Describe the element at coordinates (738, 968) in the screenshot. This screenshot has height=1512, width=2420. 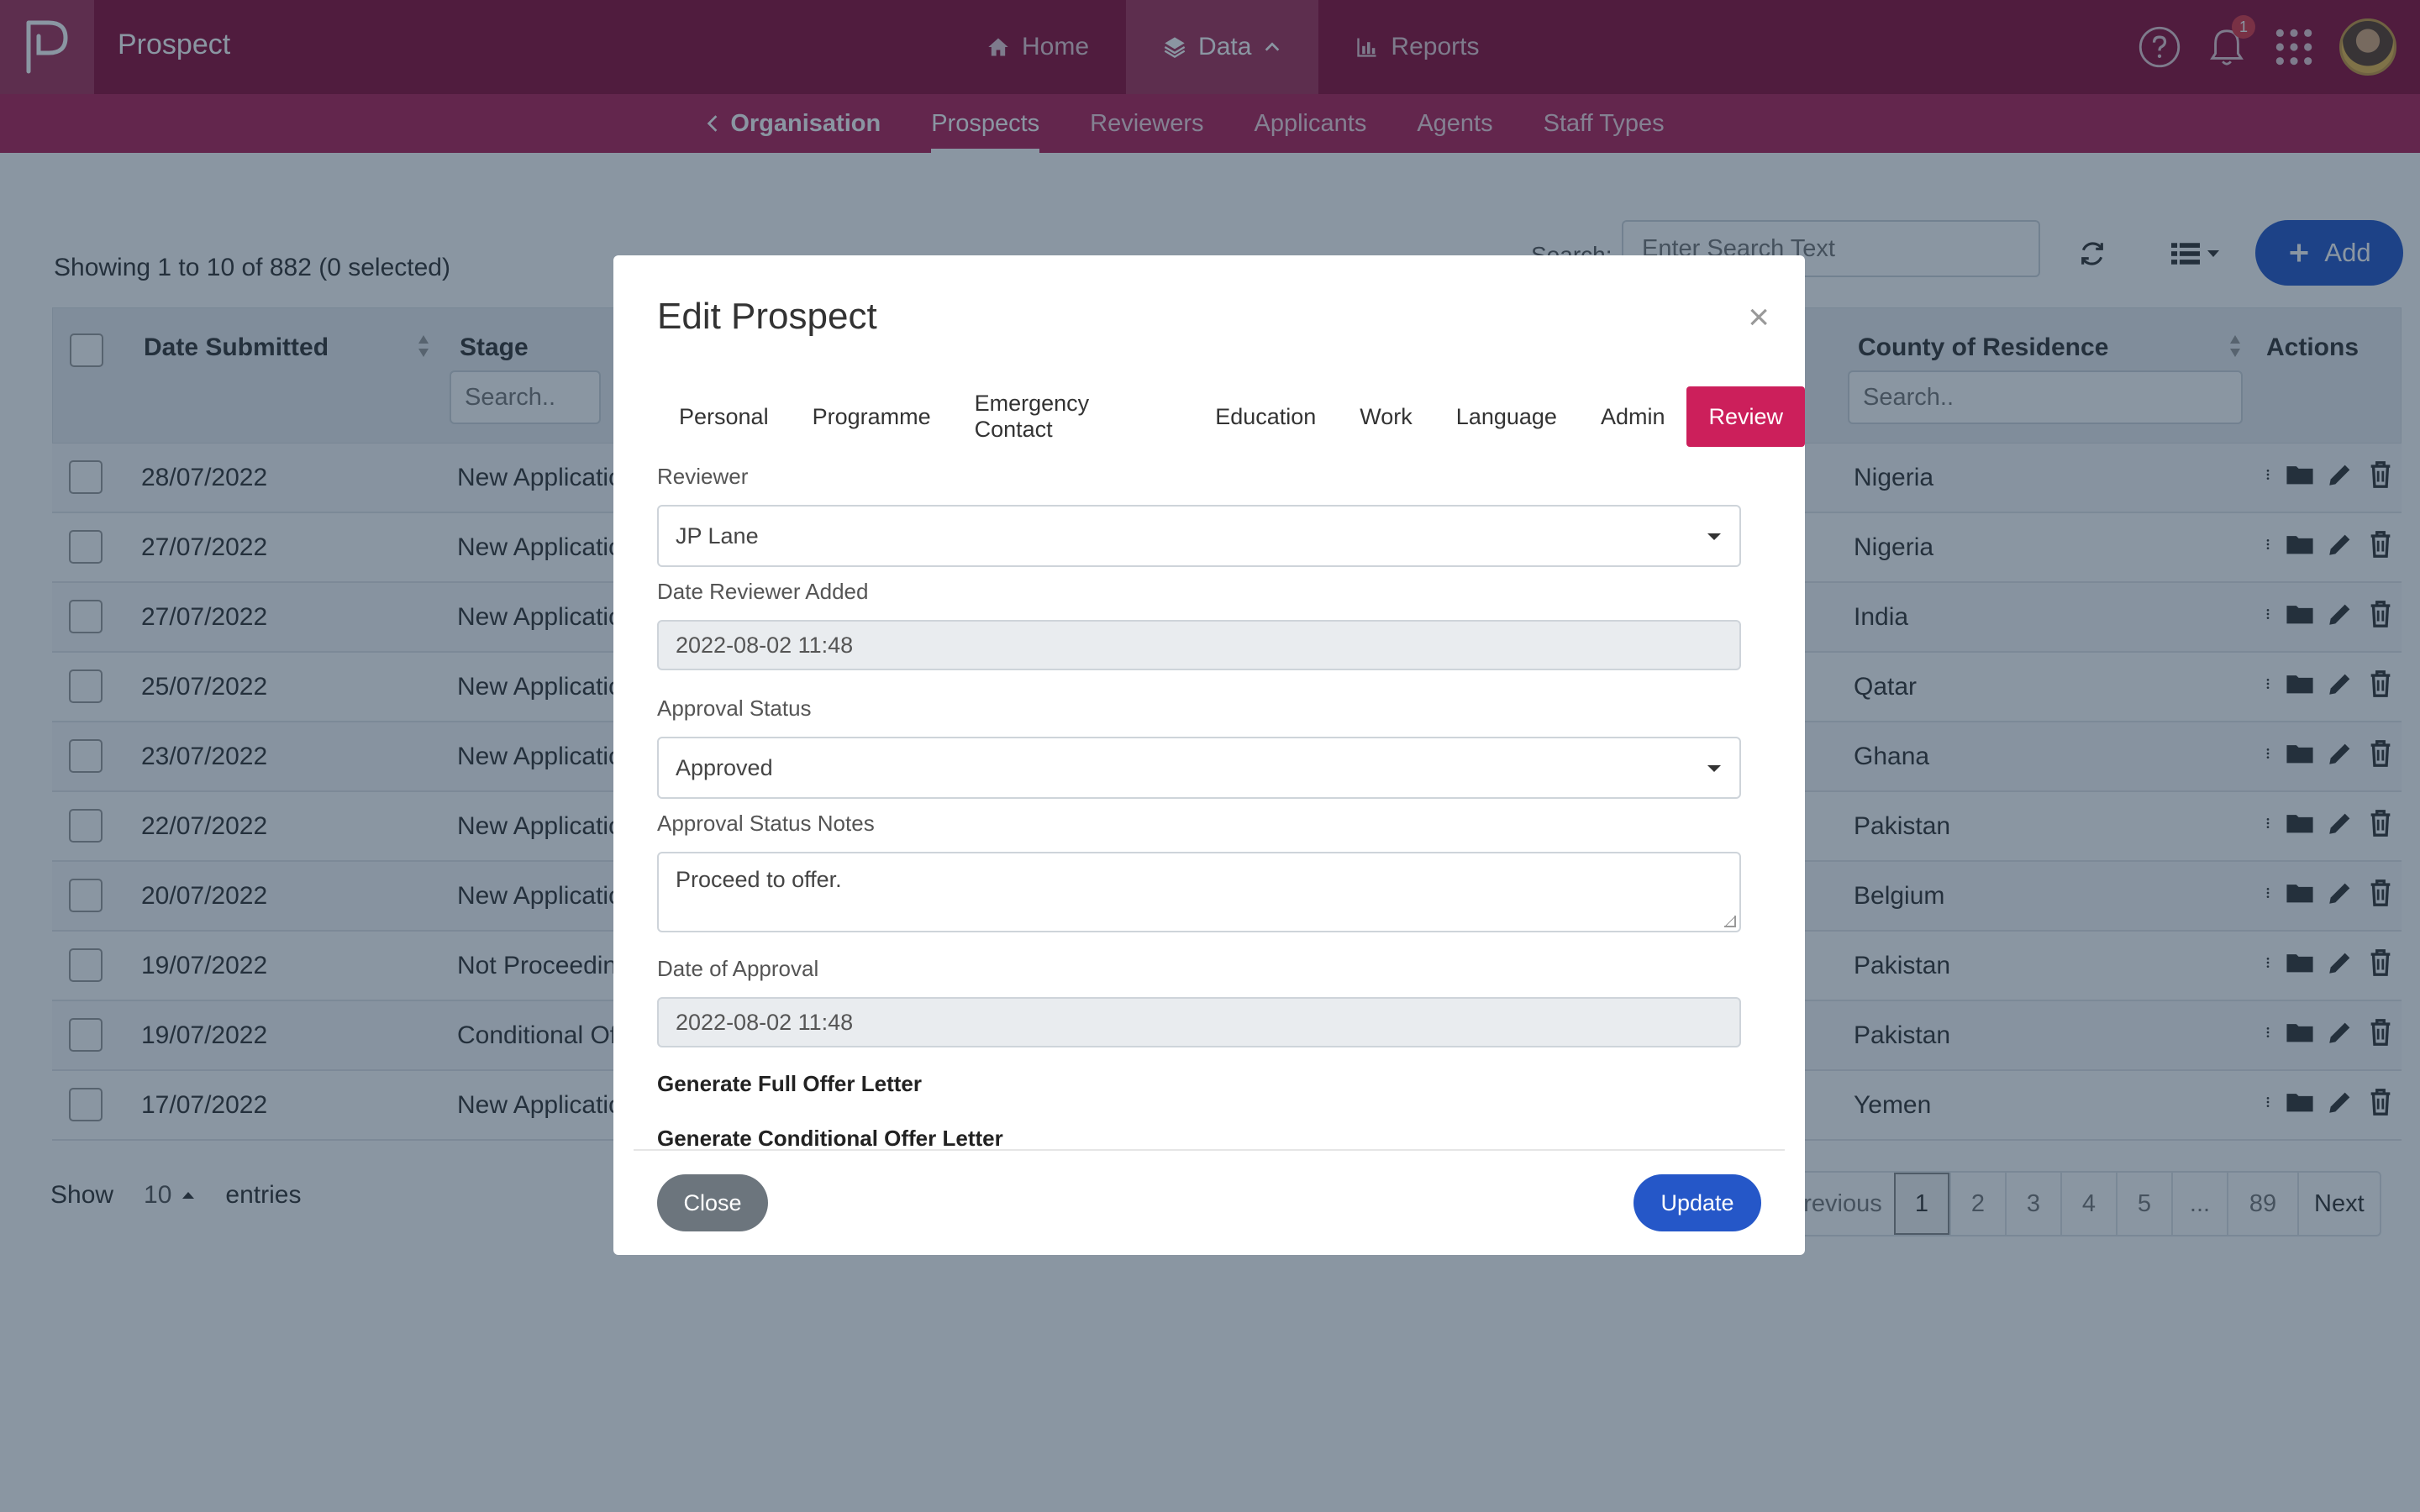
I see `date-of-approval-label: Date of Approval` at that location.